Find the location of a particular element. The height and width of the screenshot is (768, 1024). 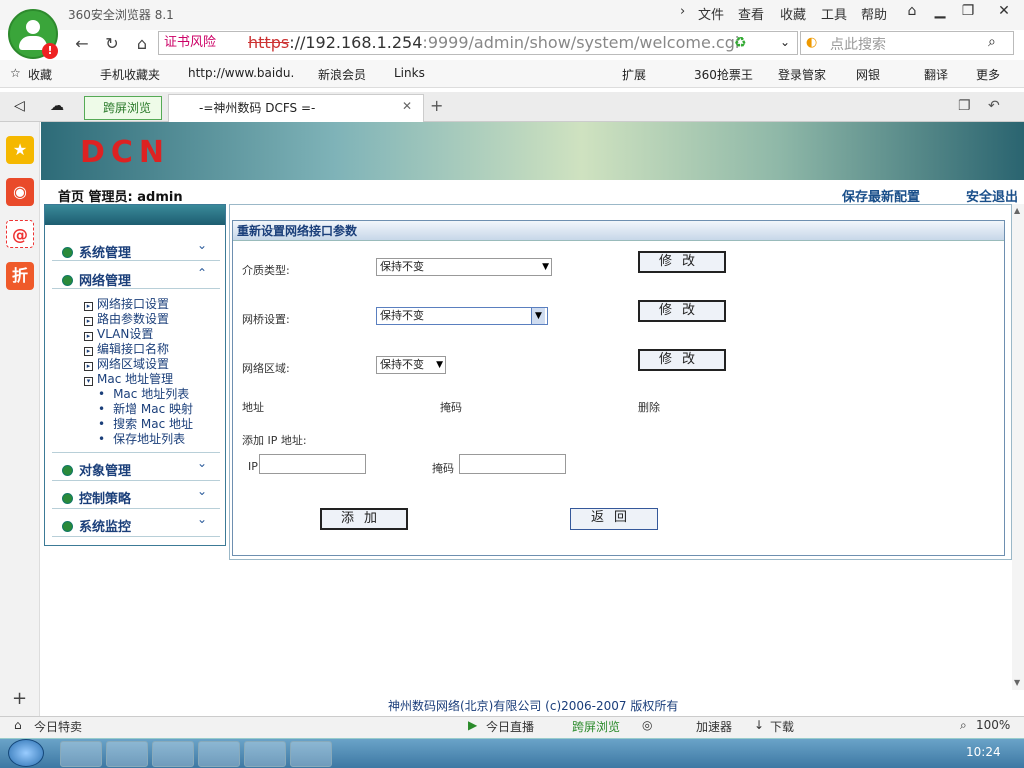

menu-file: 文件 is located at coordinates (711, 13).